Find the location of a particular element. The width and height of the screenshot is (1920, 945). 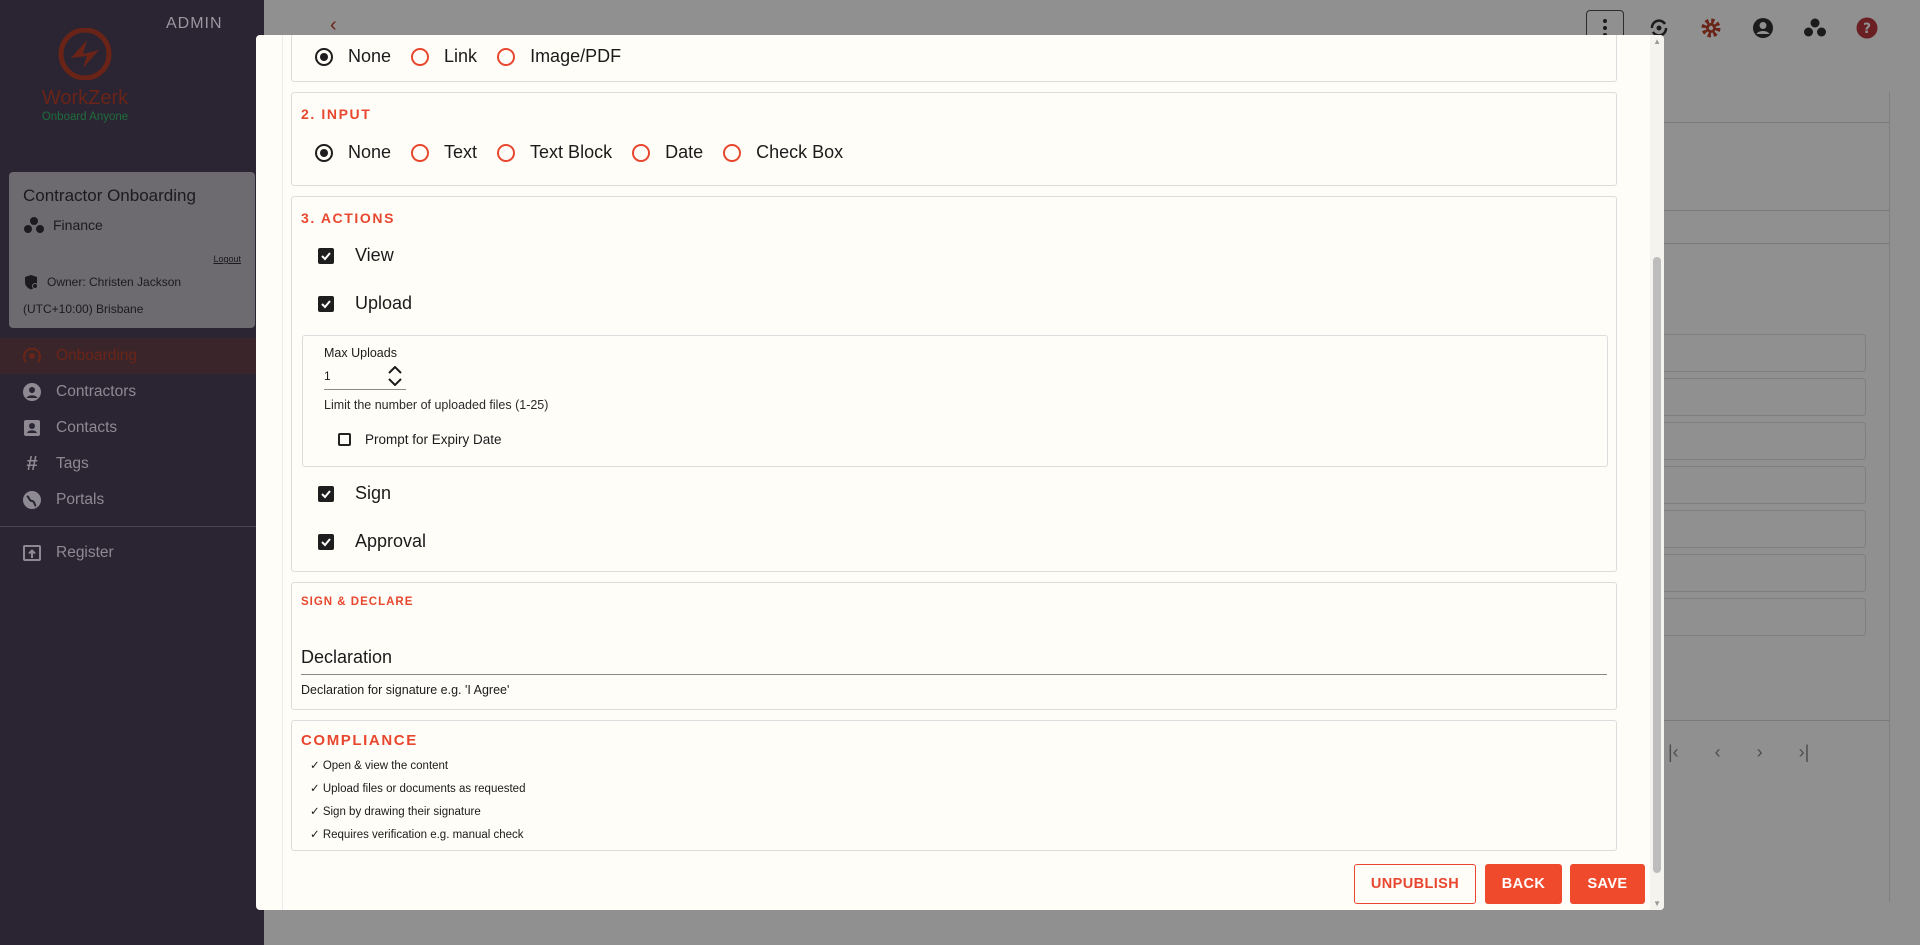

content-type-none: None is located at coordinates (353, 56).